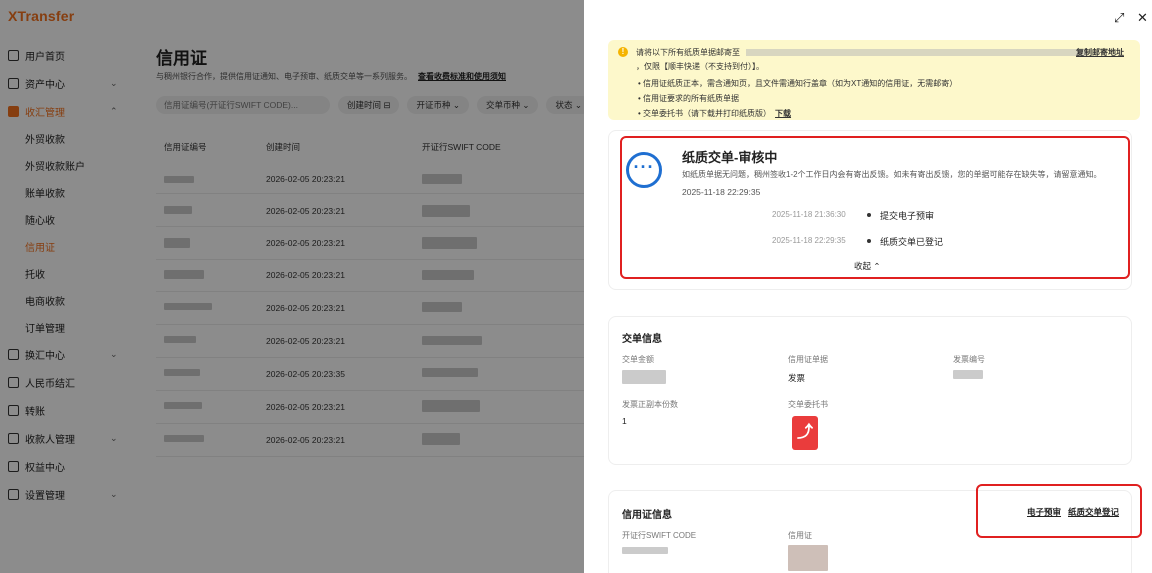  What do you see at coordinates (1093, 512) in the screenshot?
I see `paper-registration-link: 纸质交单登记` at bounding box center [1093, 512].